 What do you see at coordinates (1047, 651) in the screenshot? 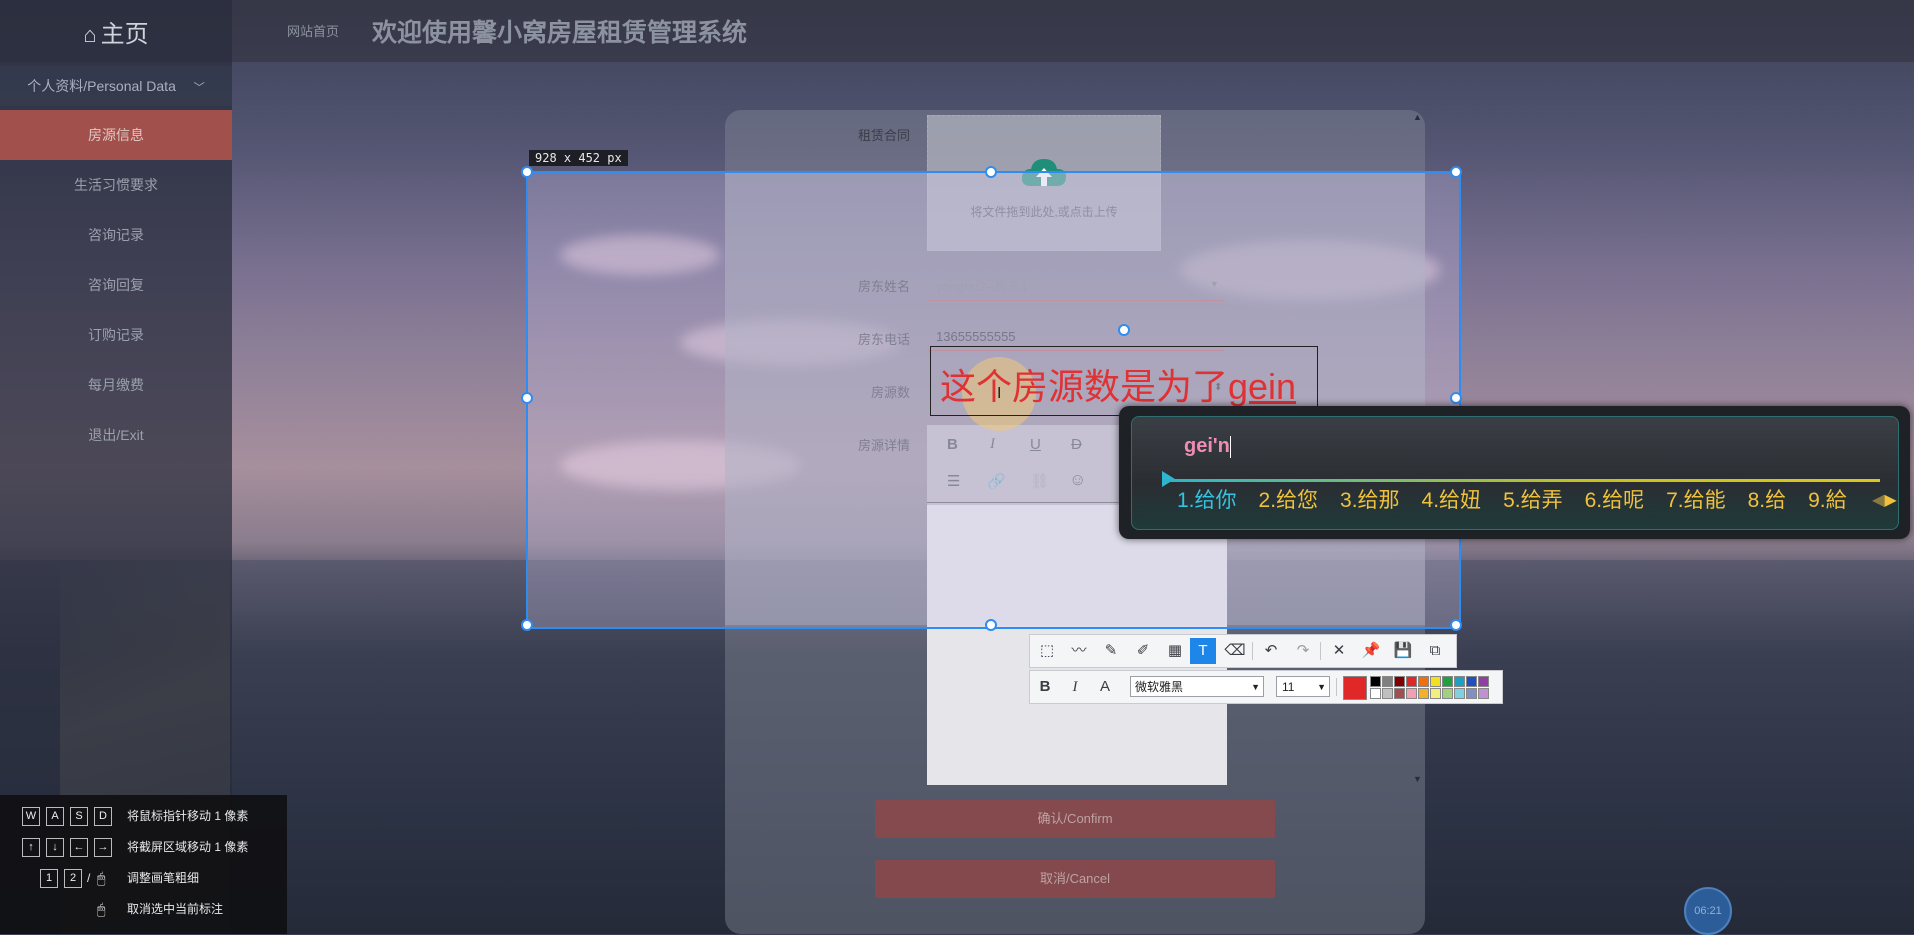
I see `shape-tool-icon: ⬚` at bounding box center [1047, 651].